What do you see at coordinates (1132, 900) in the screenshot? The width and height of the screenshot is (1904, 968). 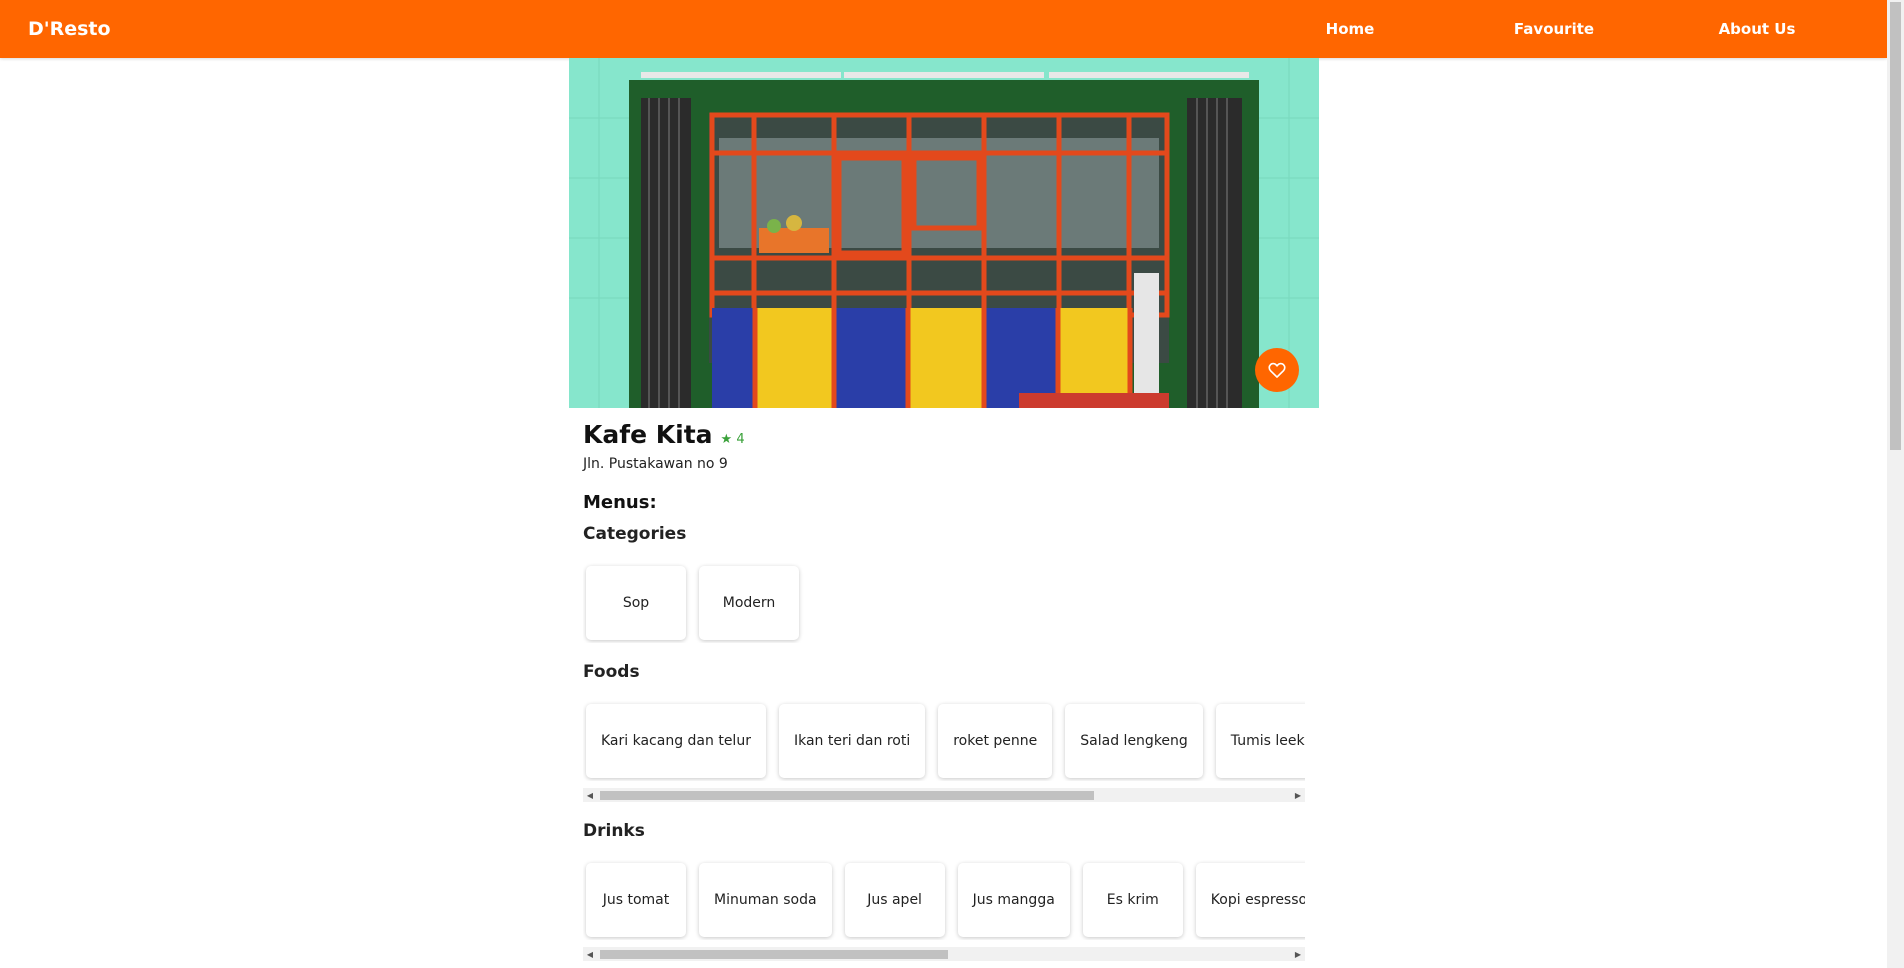 I see `drink-card: Es krim` at bounding box center [1132, 900].